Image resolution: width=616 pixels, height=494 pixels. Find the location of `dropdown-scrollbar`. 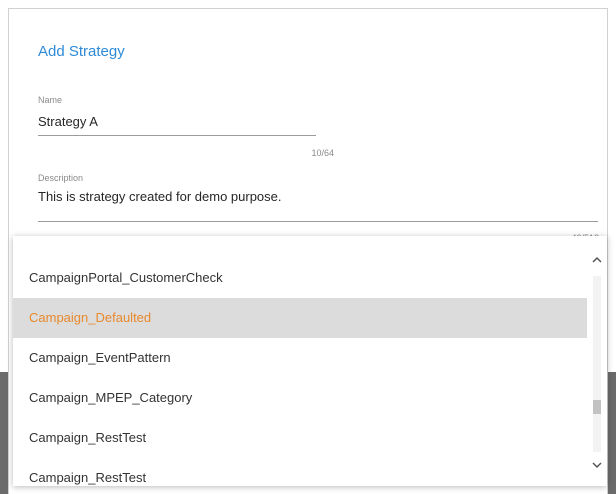

dropdown-scrollbar is located at coordinates (597, 361).